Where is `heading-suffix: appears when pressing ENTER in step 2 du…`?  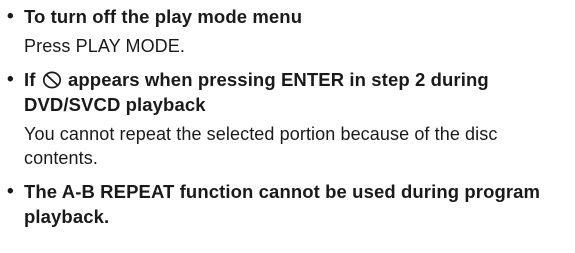
heading-suffix: appears when pressing ENTER in step 2 du… is located at coordinates (256, 92).